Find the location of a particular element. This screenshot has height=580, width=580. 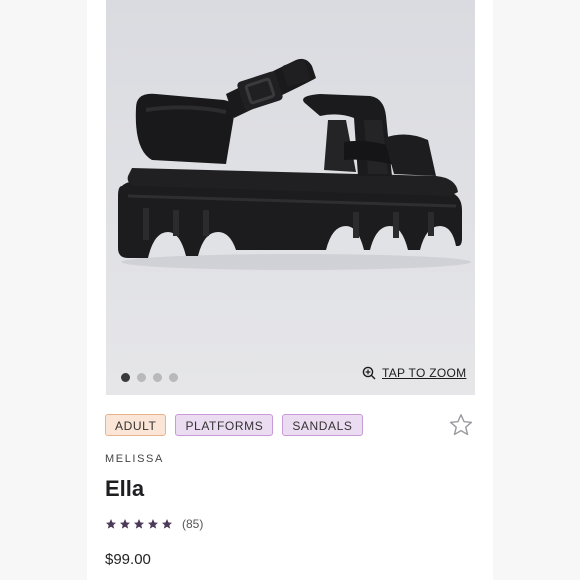

favorite-button is located at coordinates (461, 427).